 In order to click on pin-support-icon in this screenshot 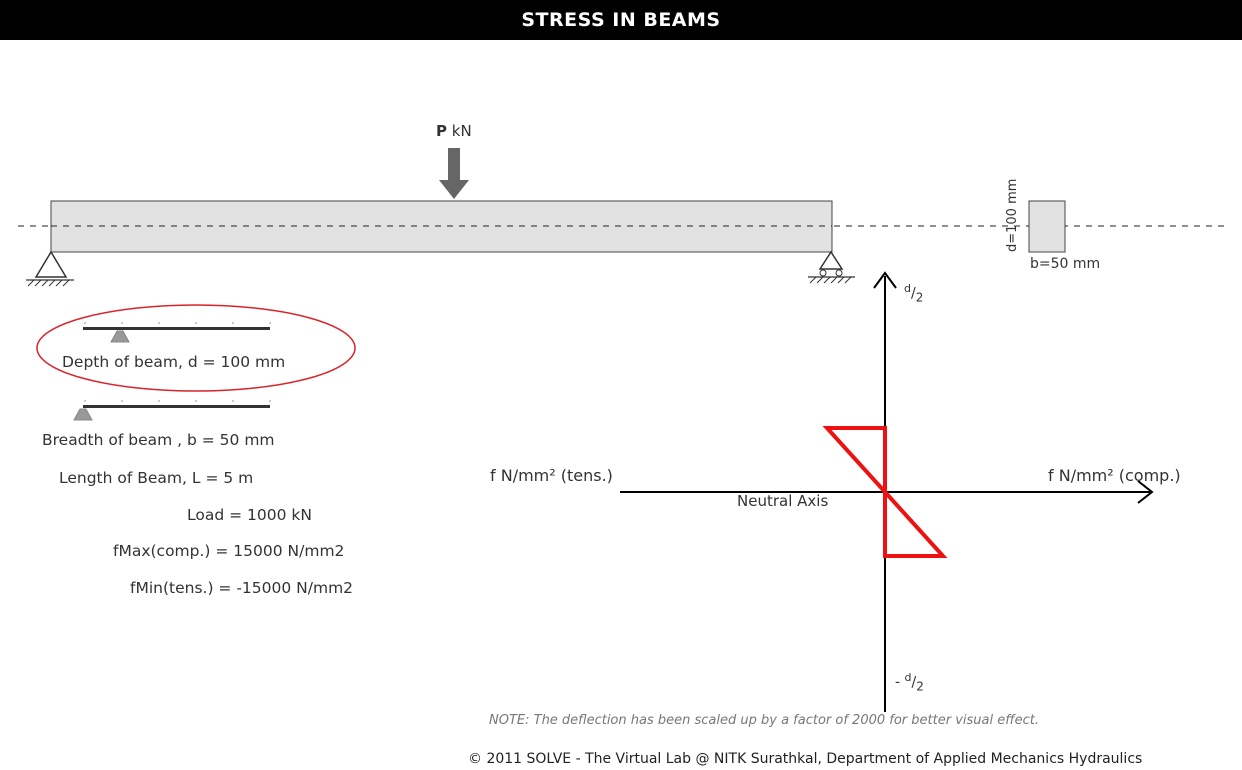, I will do `click(50, 268)`.